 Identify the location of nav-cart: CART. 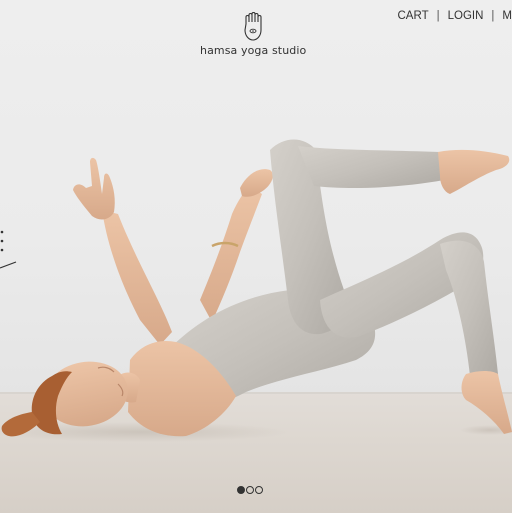
(413, 16).